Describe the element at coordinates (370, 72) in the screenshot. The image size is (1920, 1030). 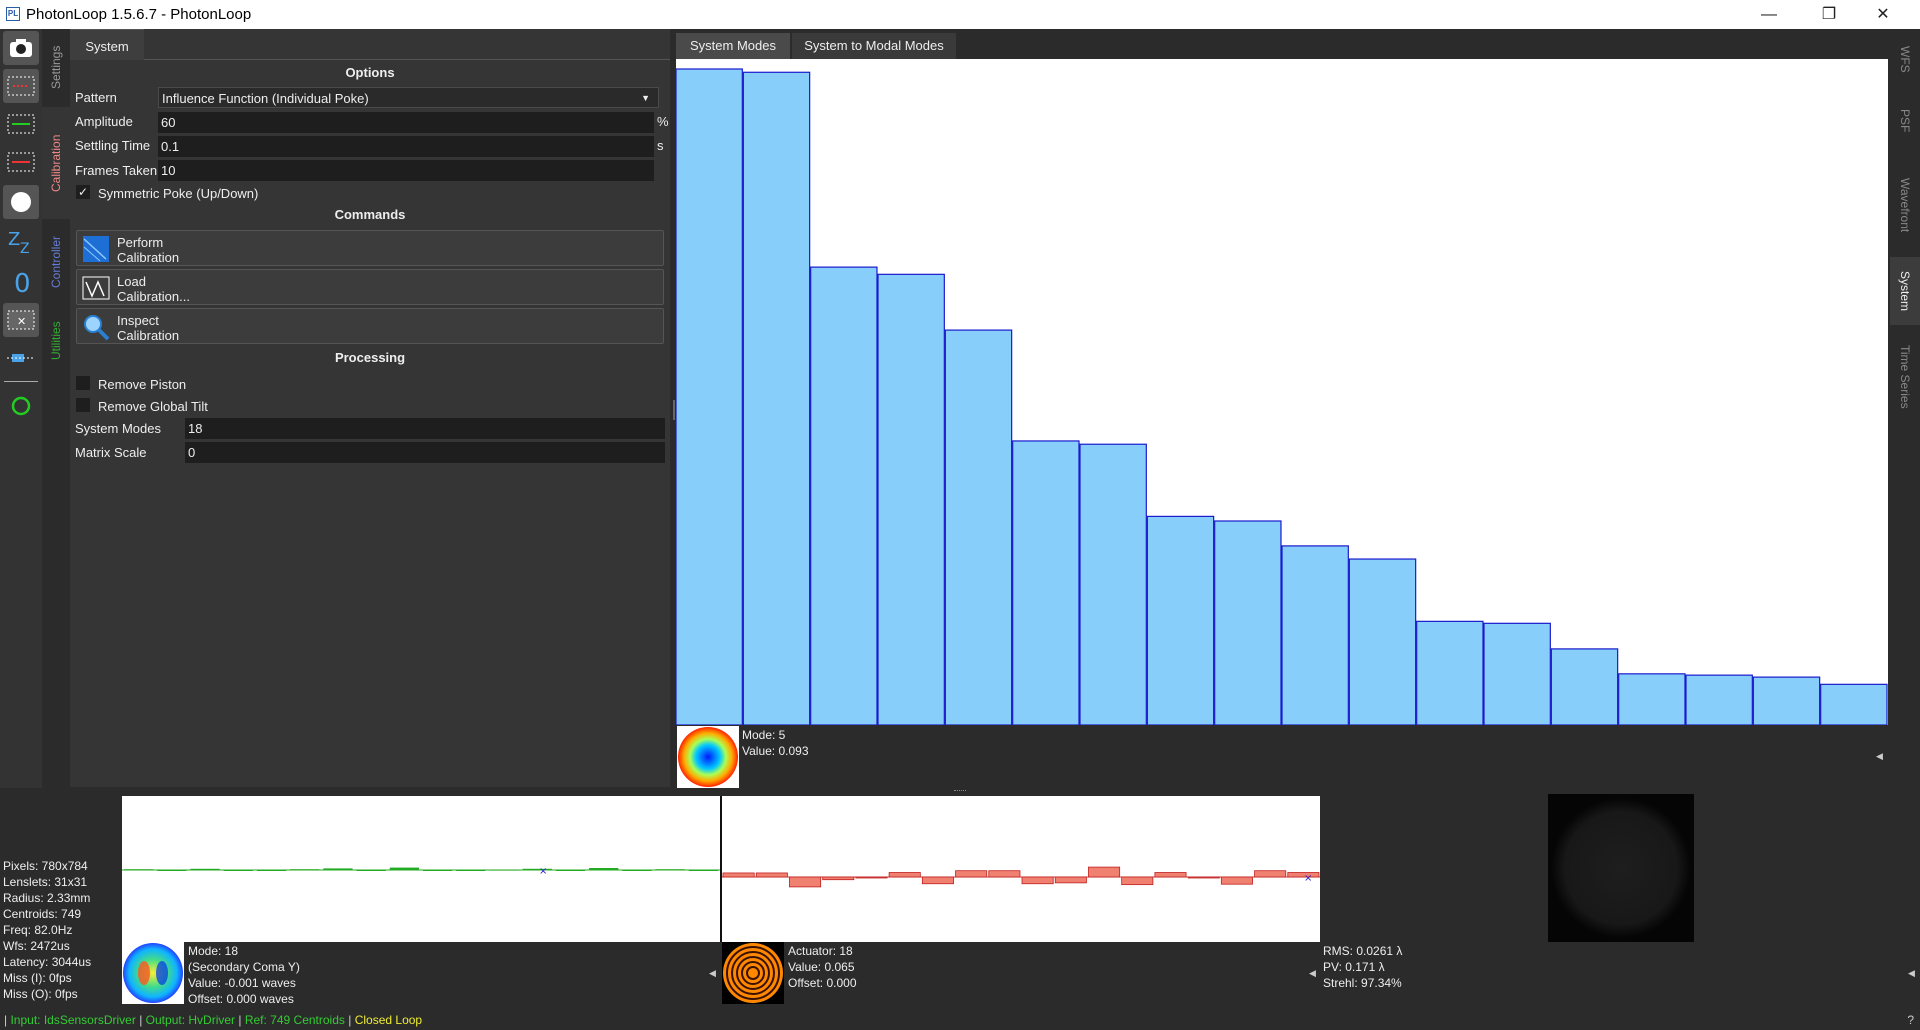
I see `options-header: Options` at that location.